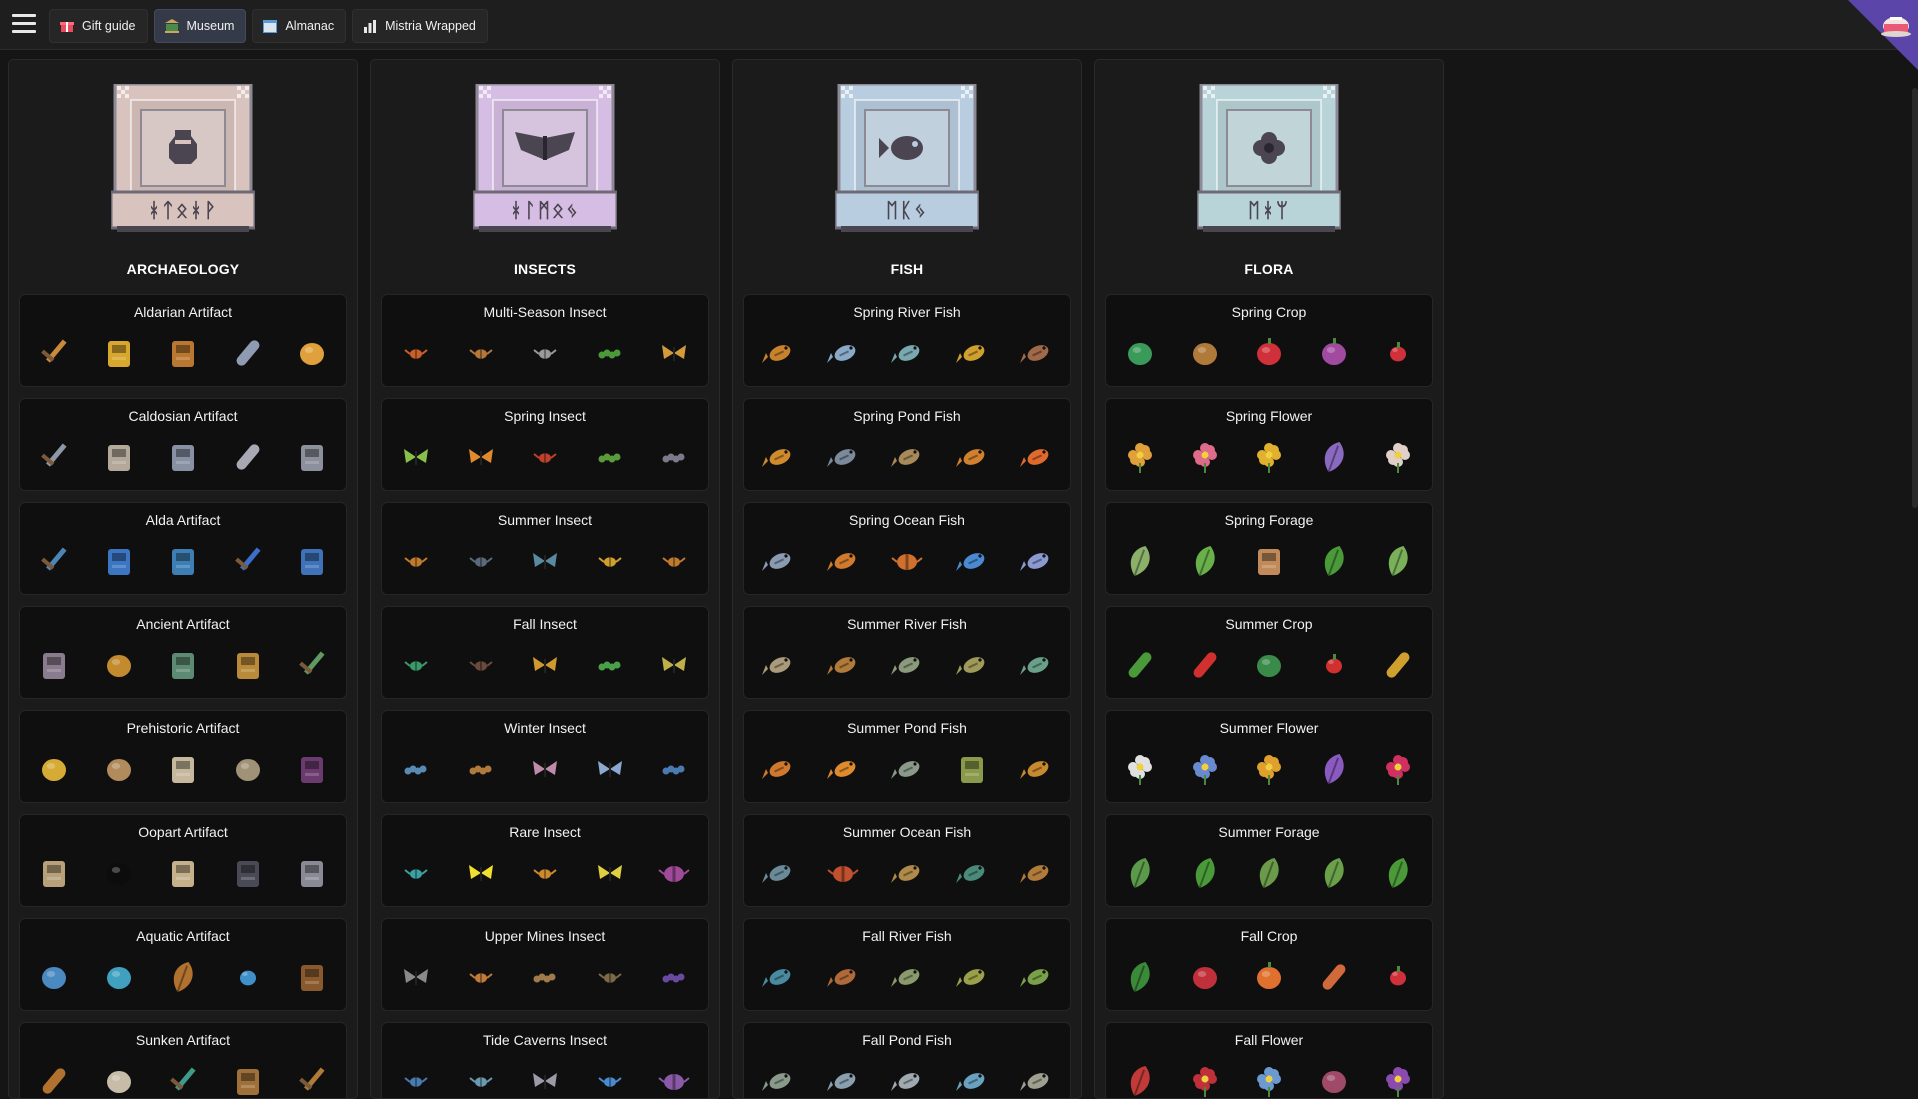 The image size is (1918, 1099). What do you see at coordinates (1873, 45) in the screenshot?
I see `corner-avatar` at bounding box center [1873, 45].